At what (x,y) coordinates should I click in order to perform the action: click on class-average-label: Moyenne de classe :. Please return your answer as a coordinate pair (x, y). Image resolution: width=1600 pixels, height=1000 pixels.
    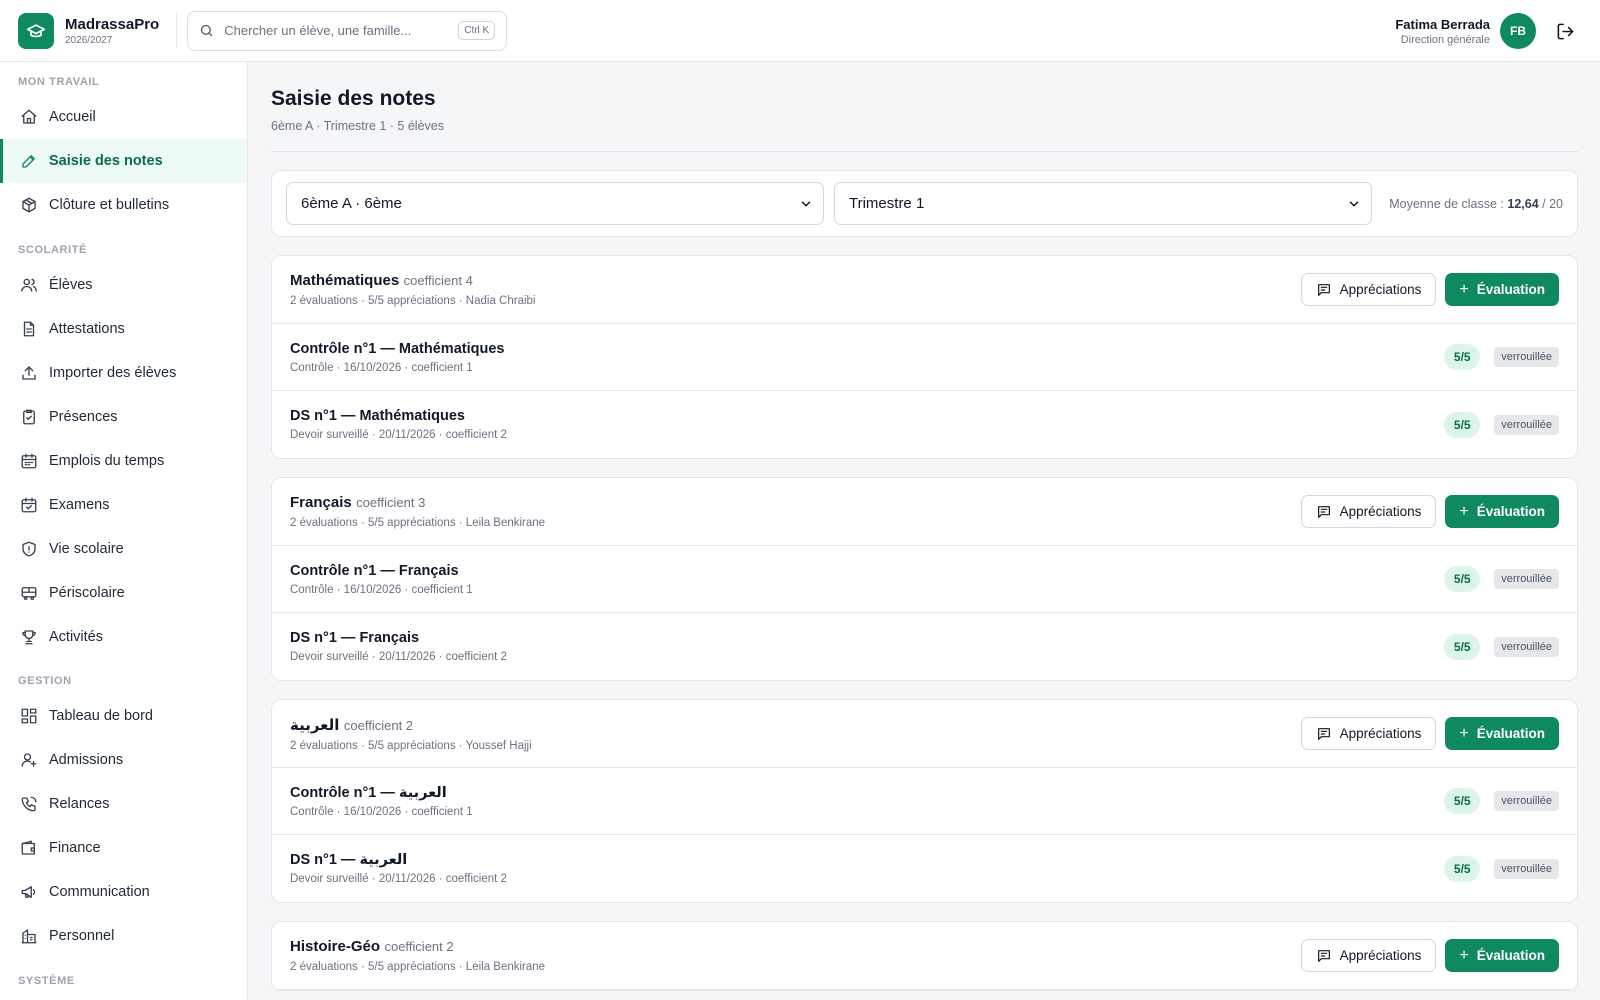
    Looking at the image, I should click on (1446, 203).